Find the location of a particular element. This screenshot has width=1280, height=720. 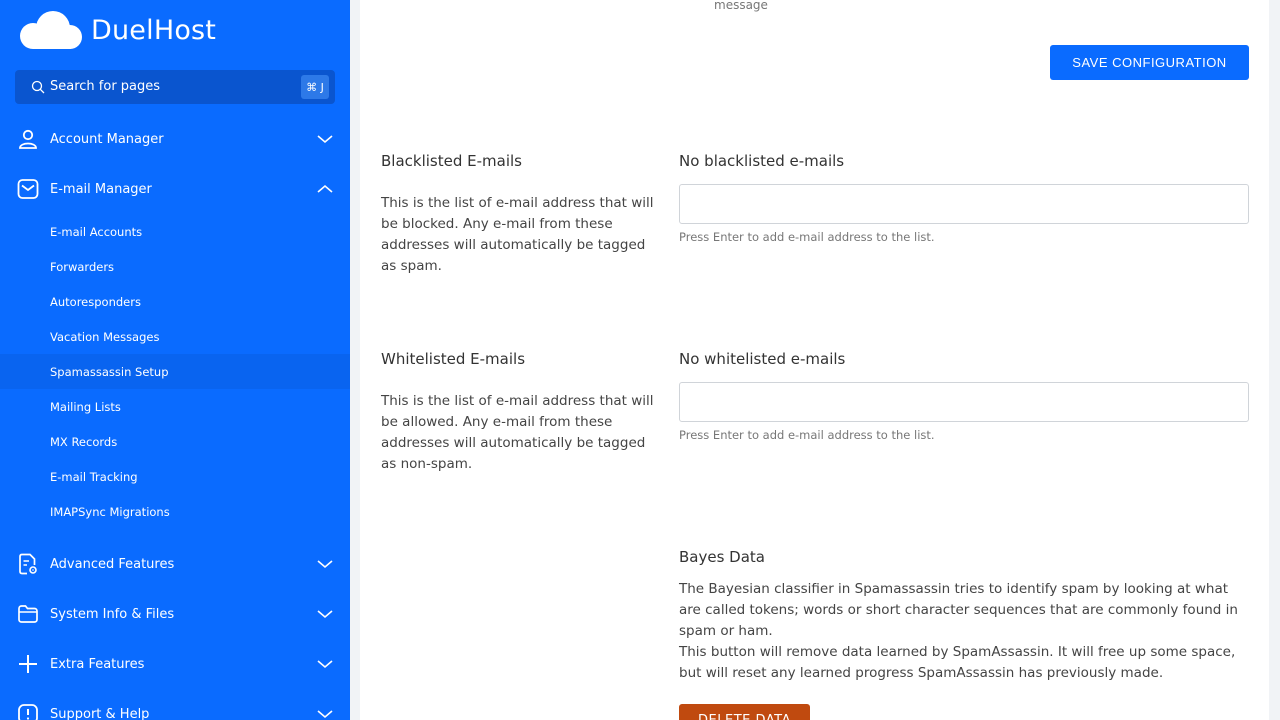

mail-icon is located at coordinates (28, 189).